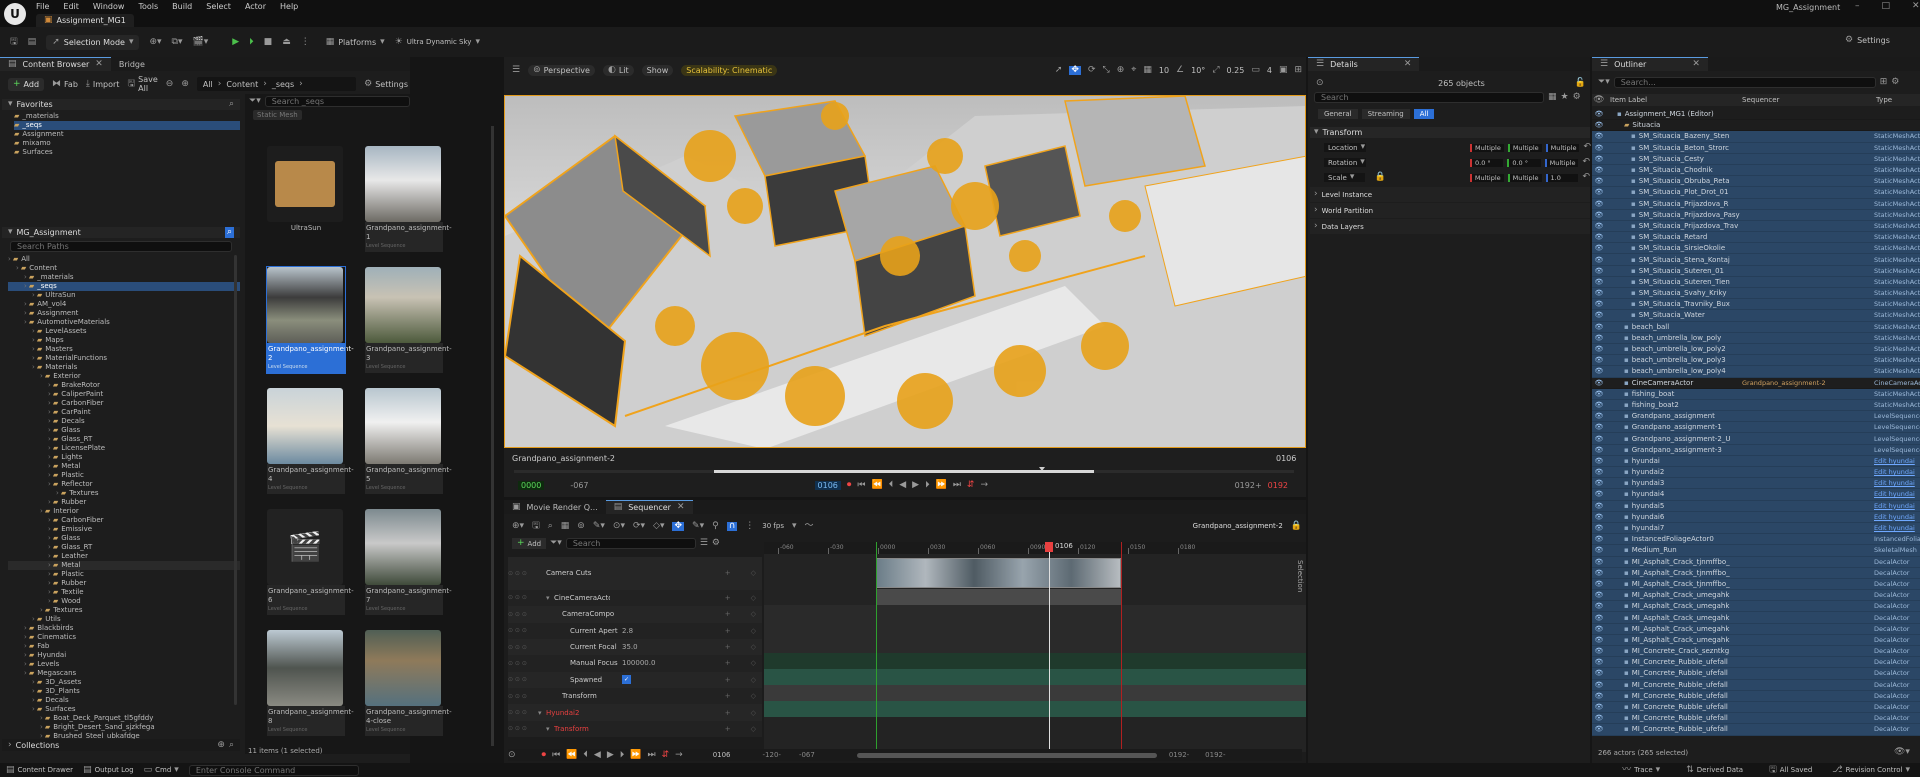 The image size is (1920, 777). What do you see at coordinates (386, 84) in the screenshot?
I see `cb-settings-button: ⚙ Settings` at bounding box center [386, 84].